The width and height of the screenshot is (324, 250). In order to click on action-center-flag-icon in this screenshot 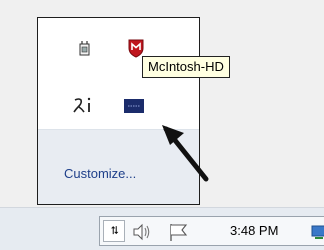, I will do `click(179, 231)`.